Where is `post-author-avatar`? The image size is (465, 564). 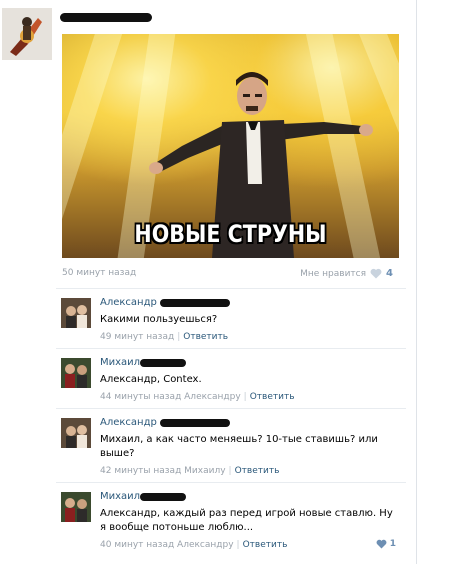
post-author-avatar is located at coordinates (27, 34).